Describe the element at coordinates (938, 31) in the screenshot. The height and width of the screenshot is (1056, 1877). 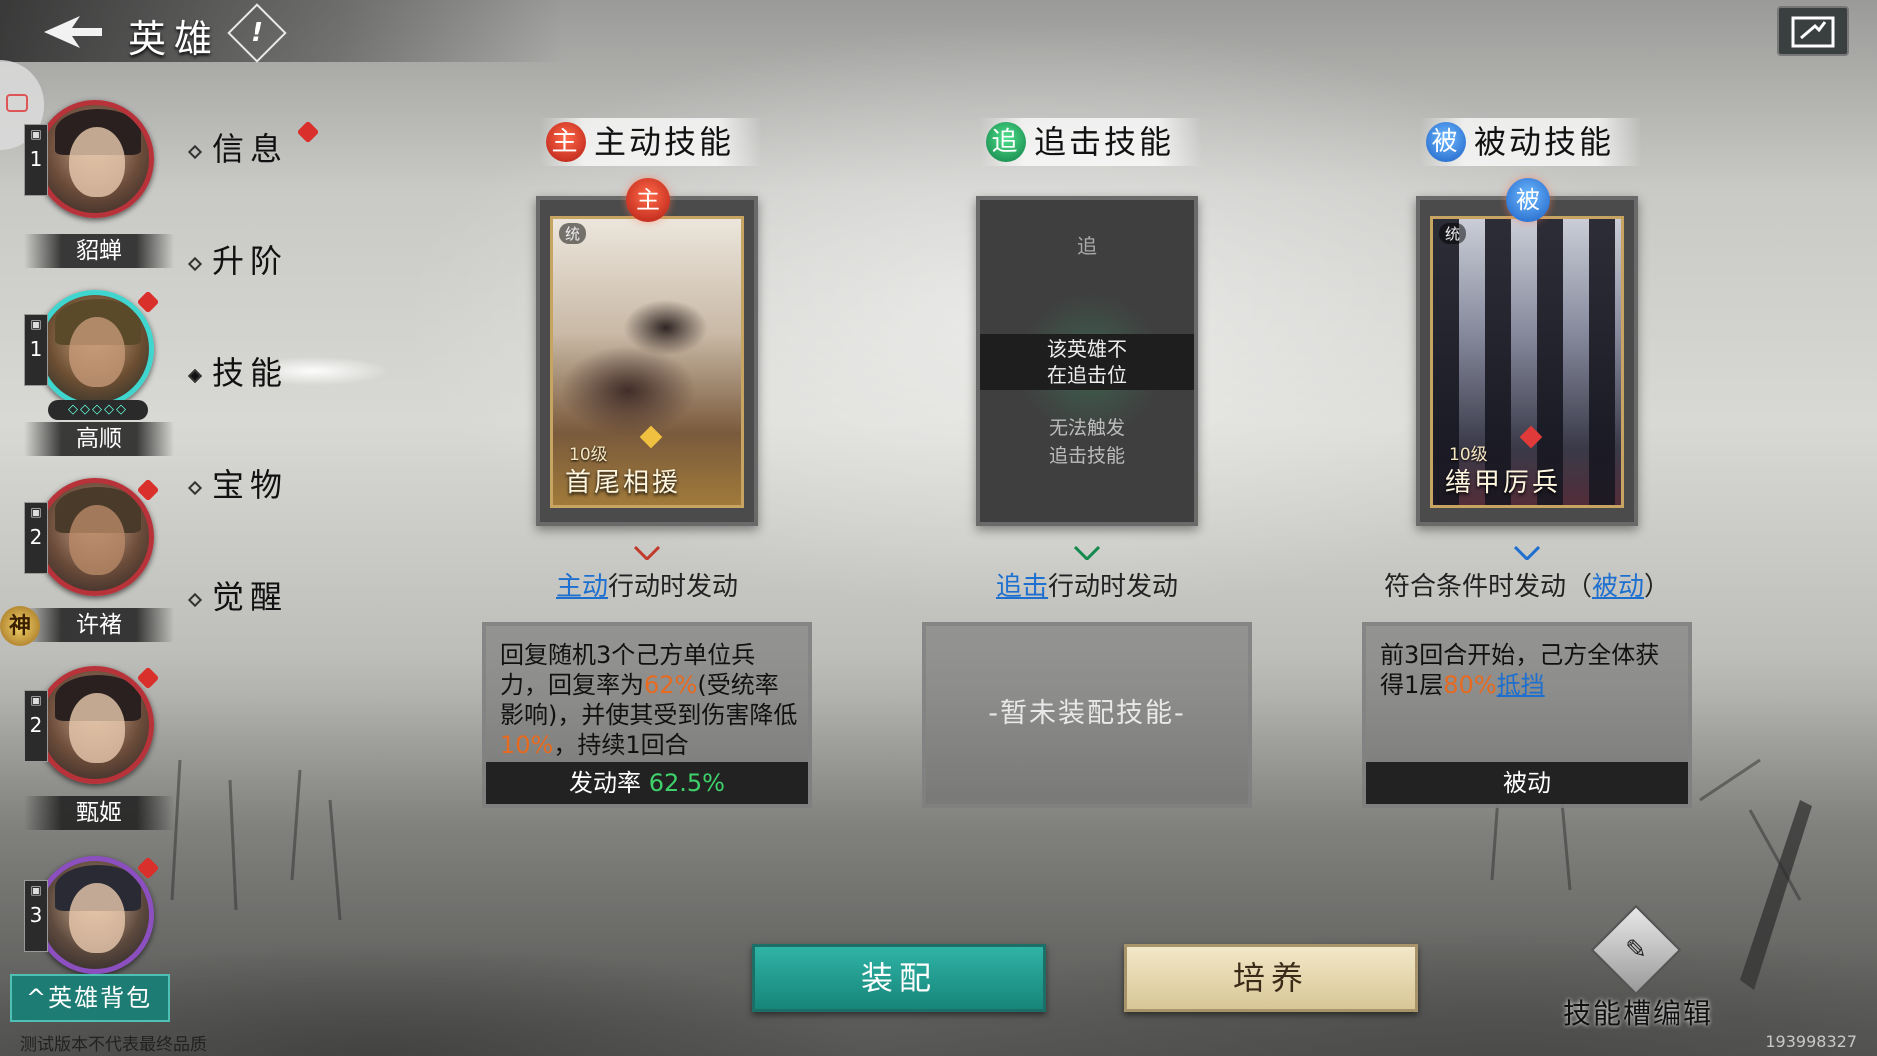
I see `top-bar: 英雄 !` at that location.